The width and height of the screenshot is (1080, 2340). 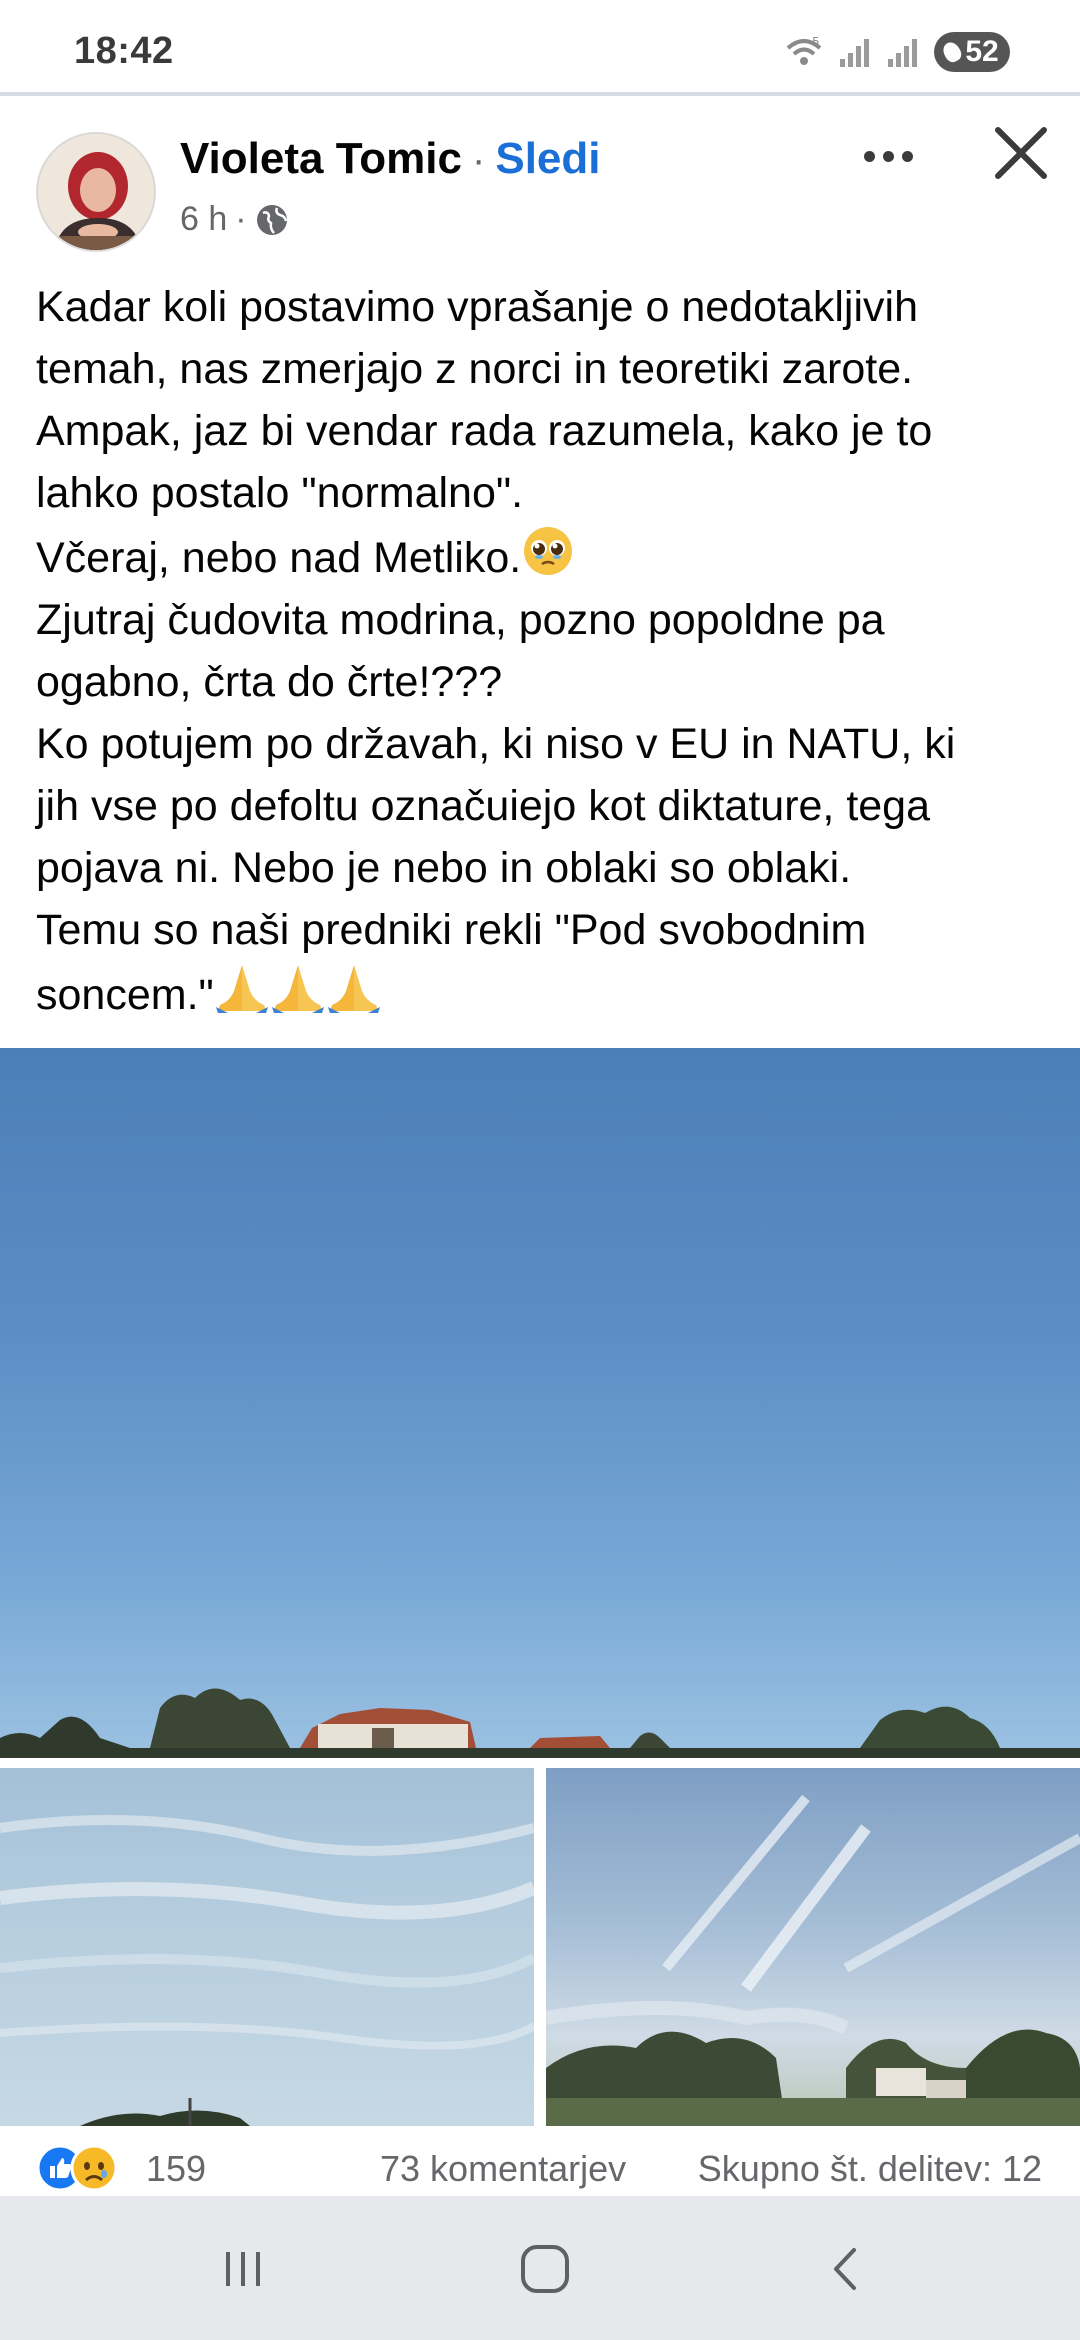 I want to click on recent-apps-button, so click(x=243, y=2269).